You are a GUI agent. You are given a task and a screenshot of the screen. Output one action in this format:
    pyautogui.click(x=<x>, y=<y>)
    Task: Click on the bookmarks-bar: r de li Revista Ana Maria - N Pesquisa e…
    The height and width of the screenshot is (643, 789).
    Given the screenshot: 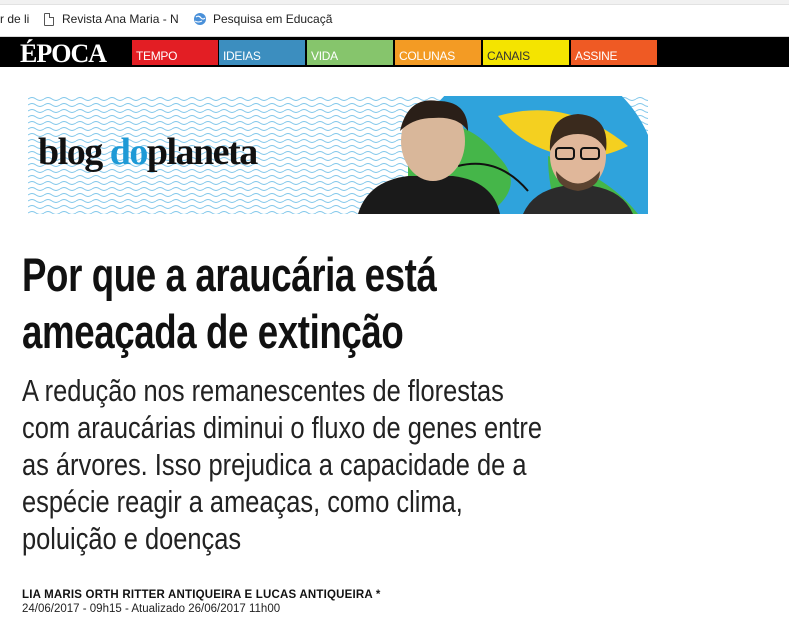 What is the action you would take?
    pyautogui.click(x=394, y=18)
    